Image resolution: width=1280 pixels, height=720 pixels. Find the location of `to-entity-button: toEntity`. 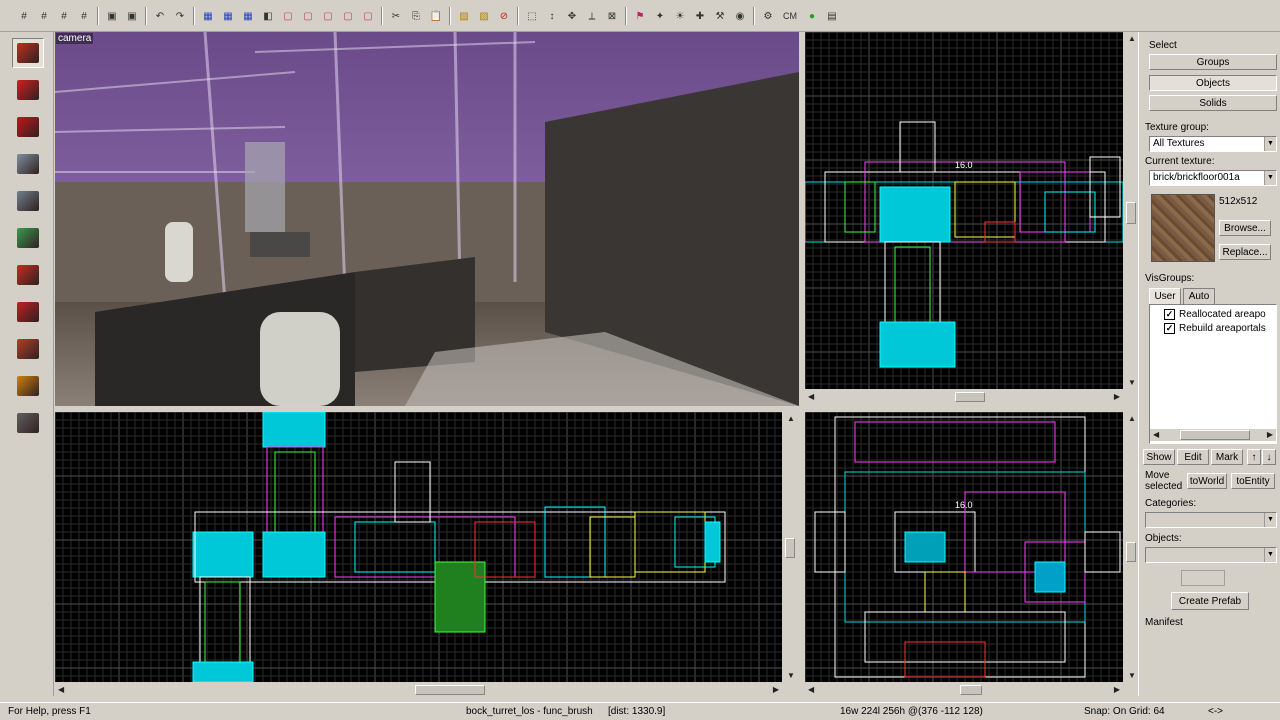

to-entity-button: toEntity is located at coordinates (1253, 481).